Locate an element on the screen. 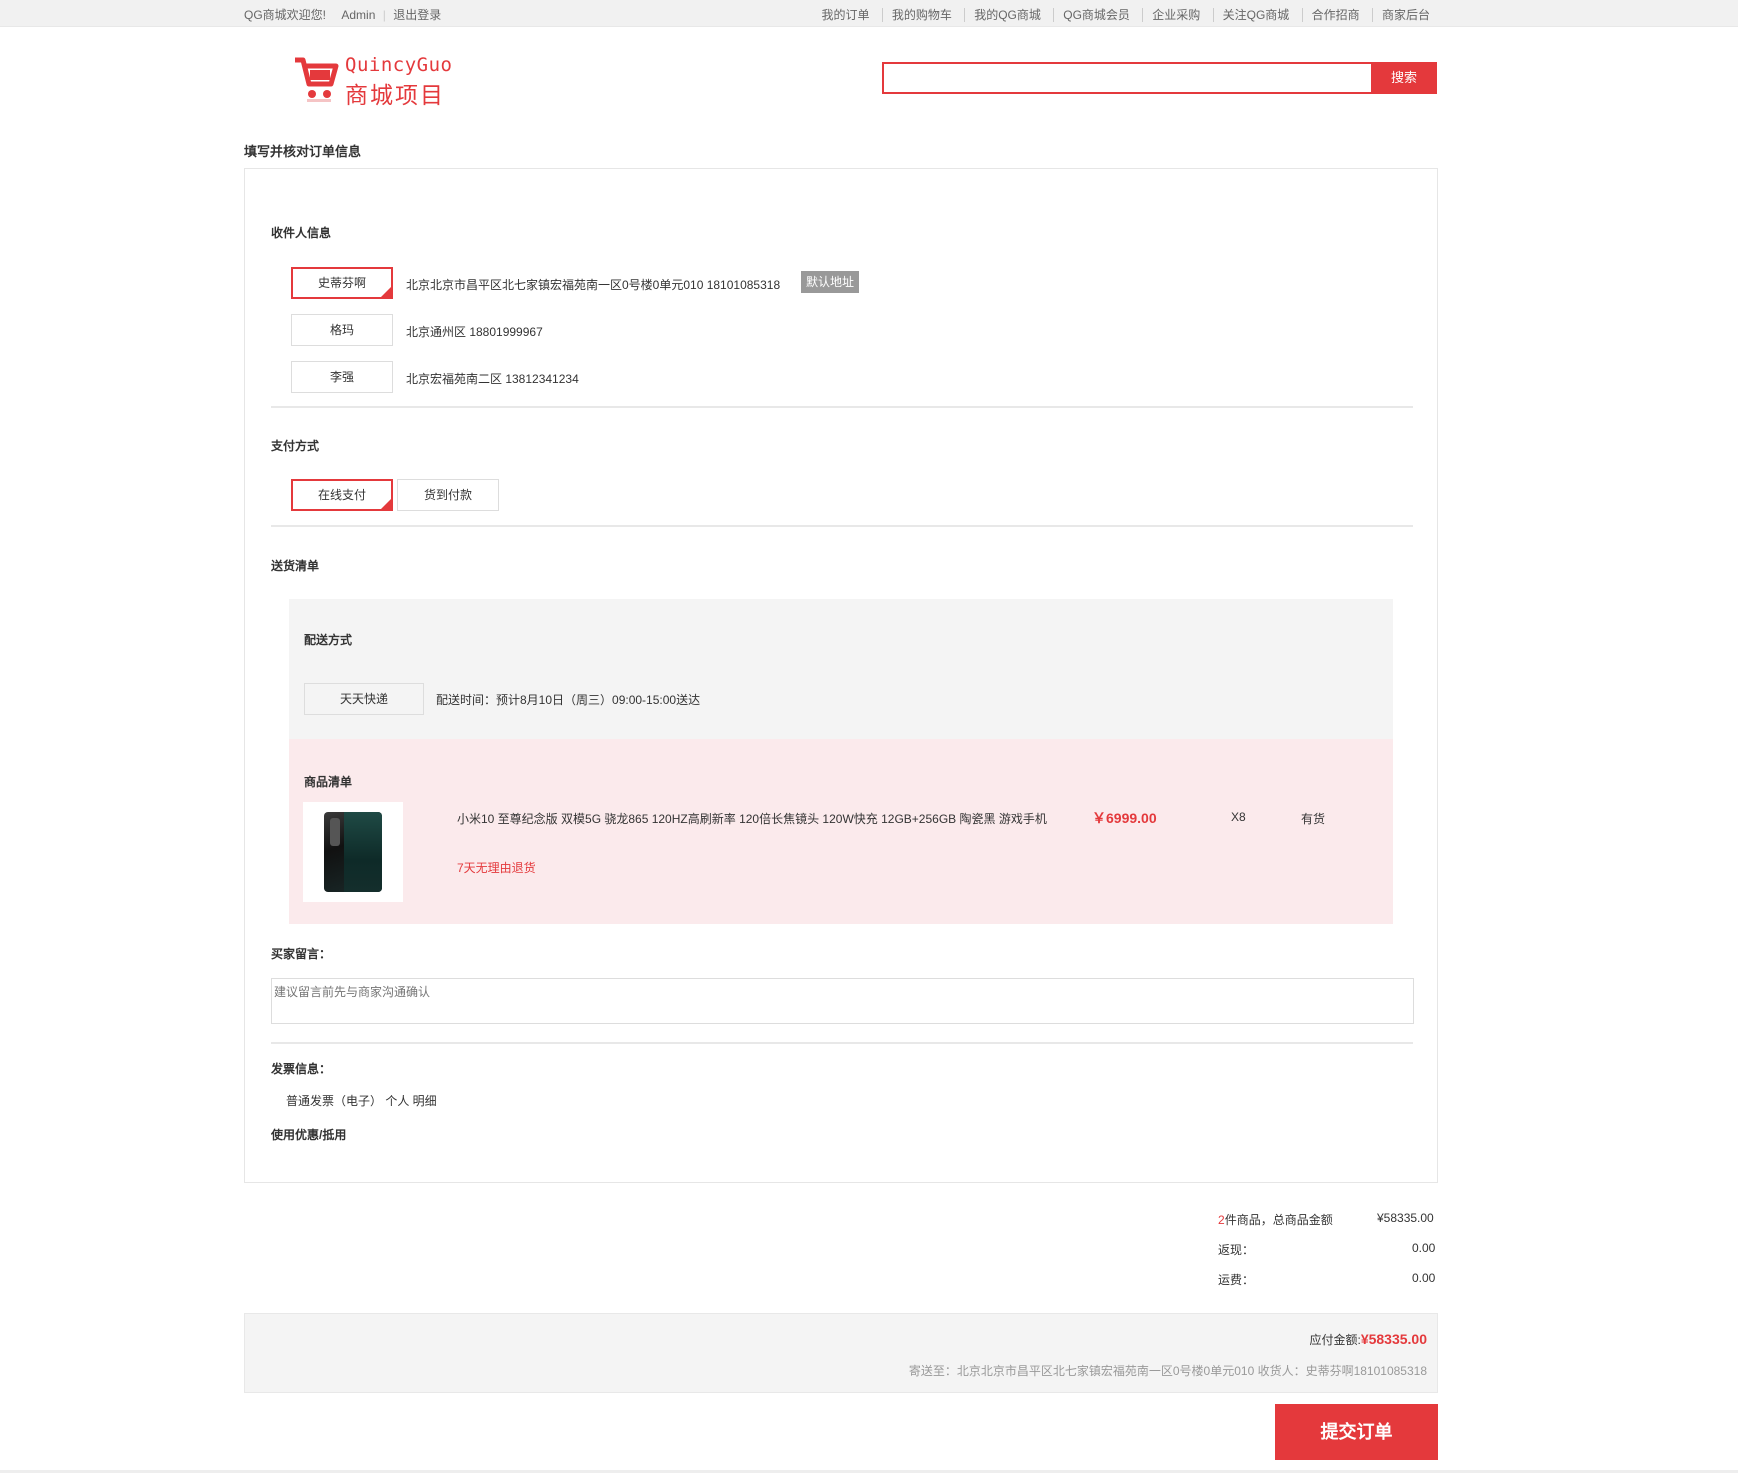 The width and height of the screenshot is (1738, 1473). search-button: 搜索 is located at coordinates (1404, 78).